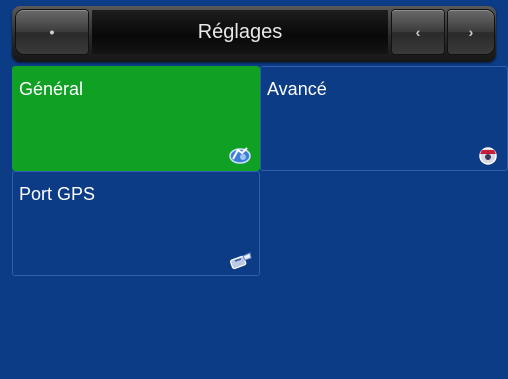  I want to click on back-button: •, so click(52, 32).